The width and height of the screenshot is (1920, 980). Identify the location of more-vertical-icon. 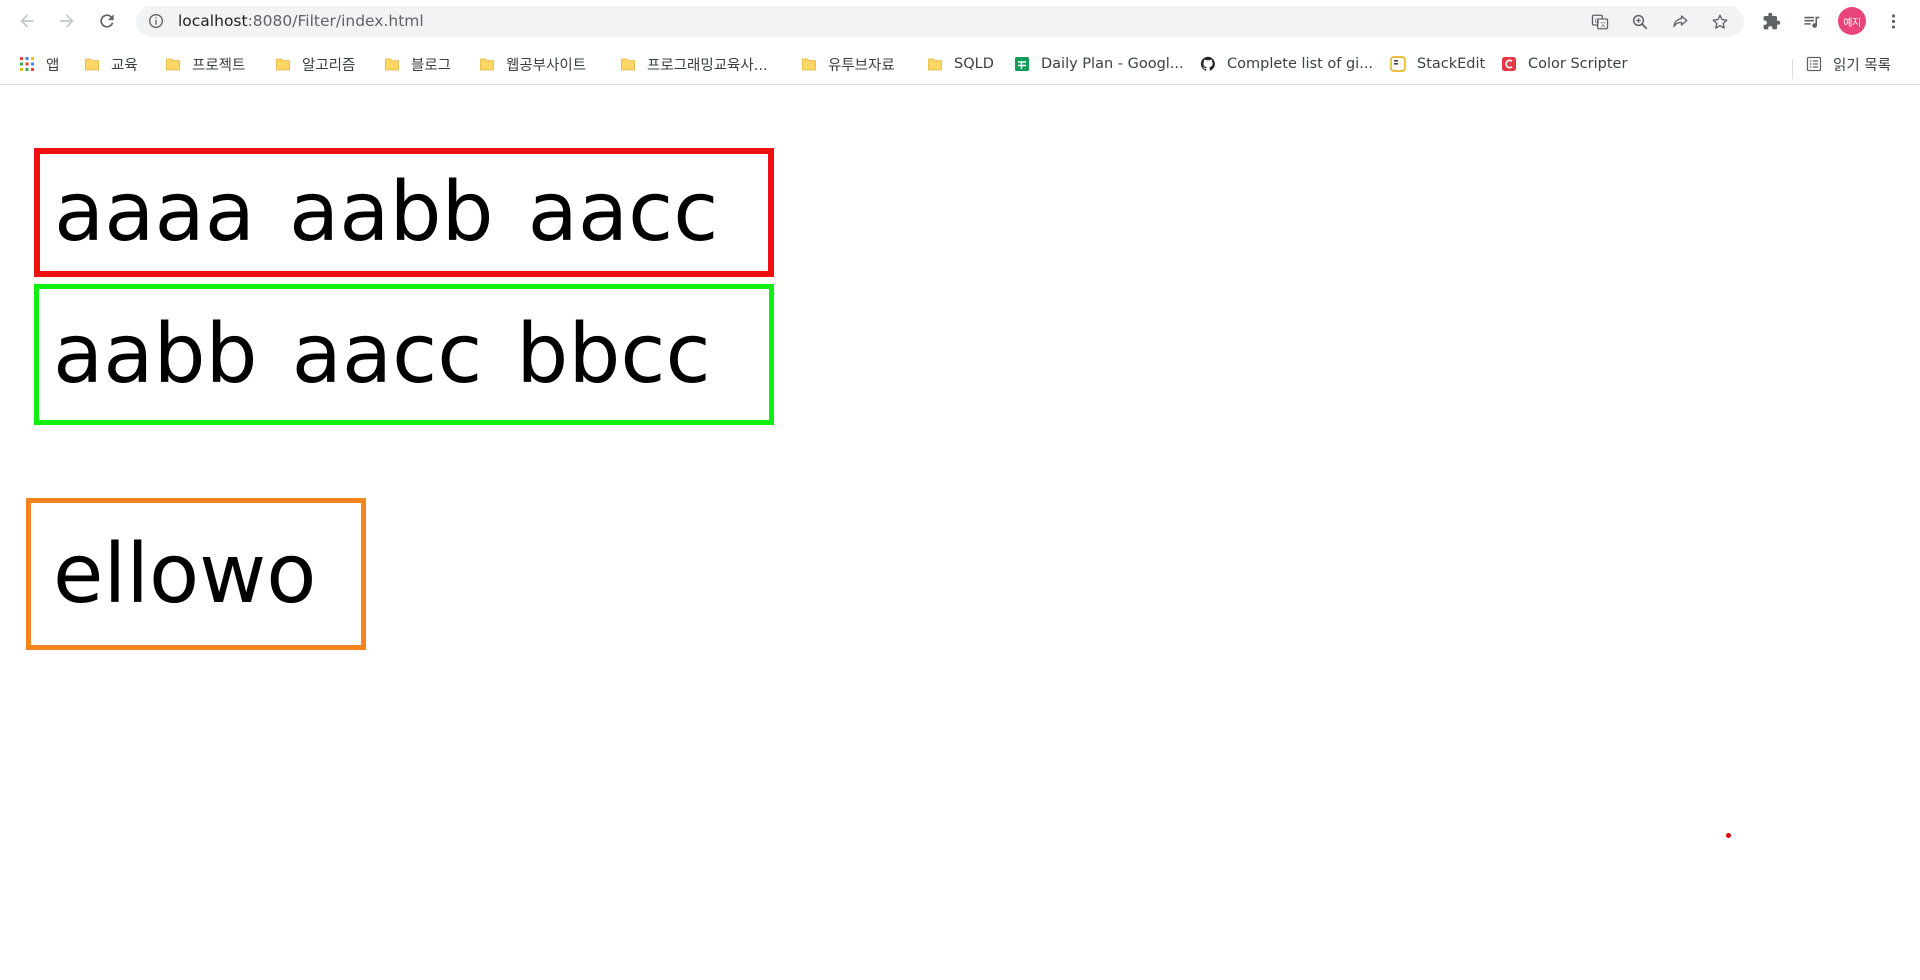
(1893, 21).